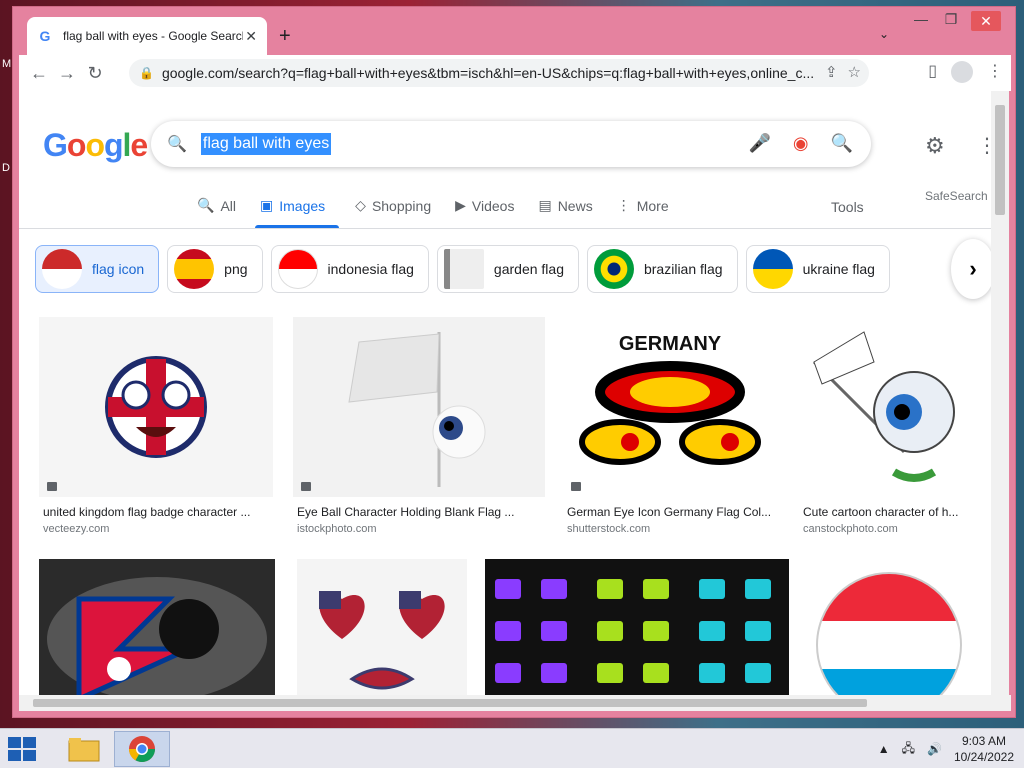 This screenshot has height=768, width=1024. I want to click on volume-icon: 🔊, so click(934, 749).